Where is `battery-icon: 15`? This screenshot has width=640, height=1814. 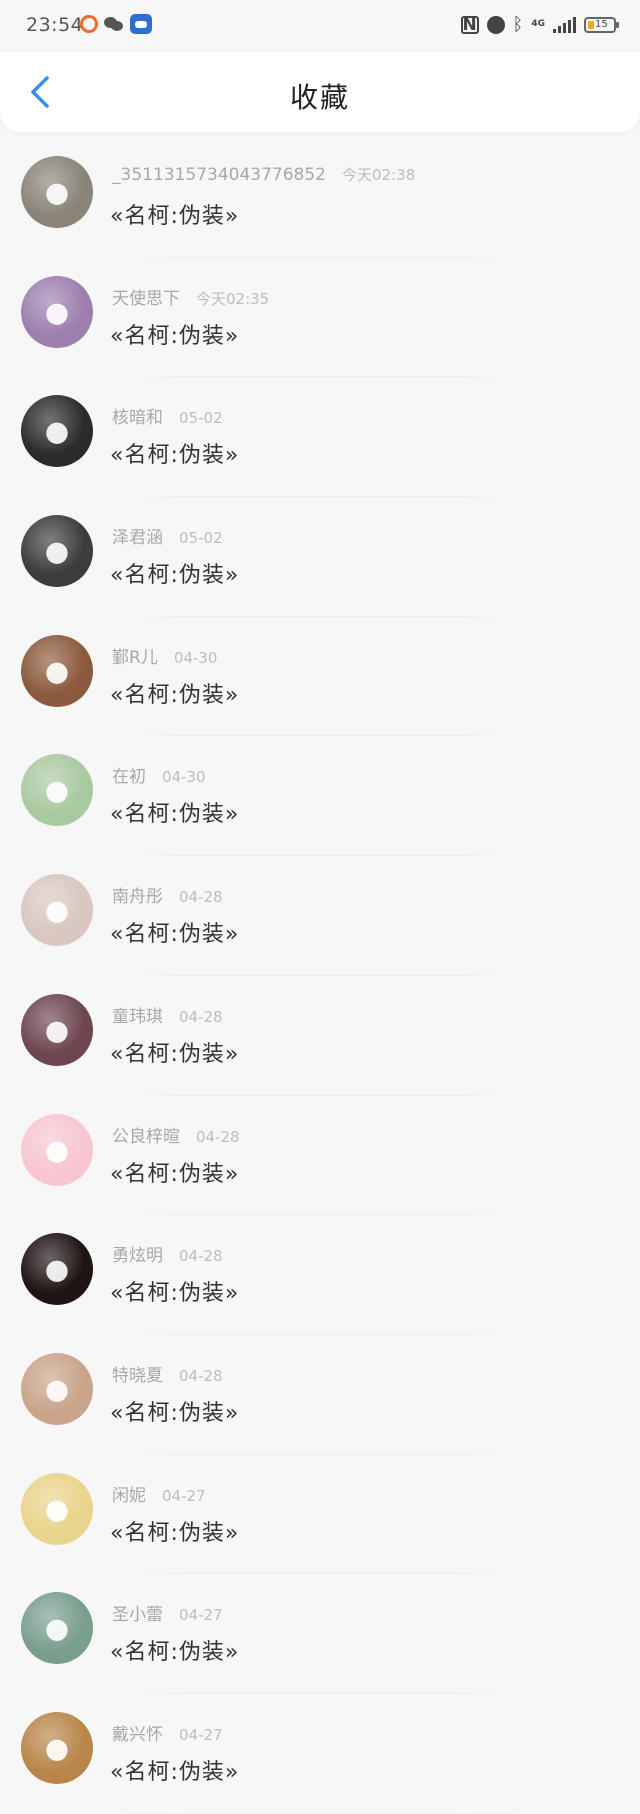
battery-icon: 15 is located at coordinates (601, 24).